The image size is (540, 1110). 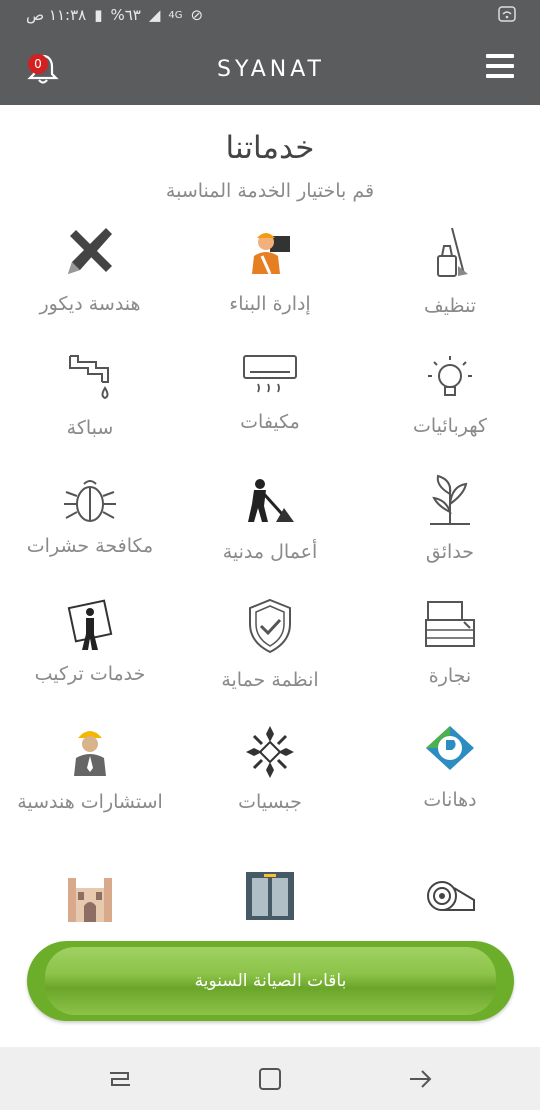 I want to click on app-bar: 0 SYANAT, so click(x=270, y=68).